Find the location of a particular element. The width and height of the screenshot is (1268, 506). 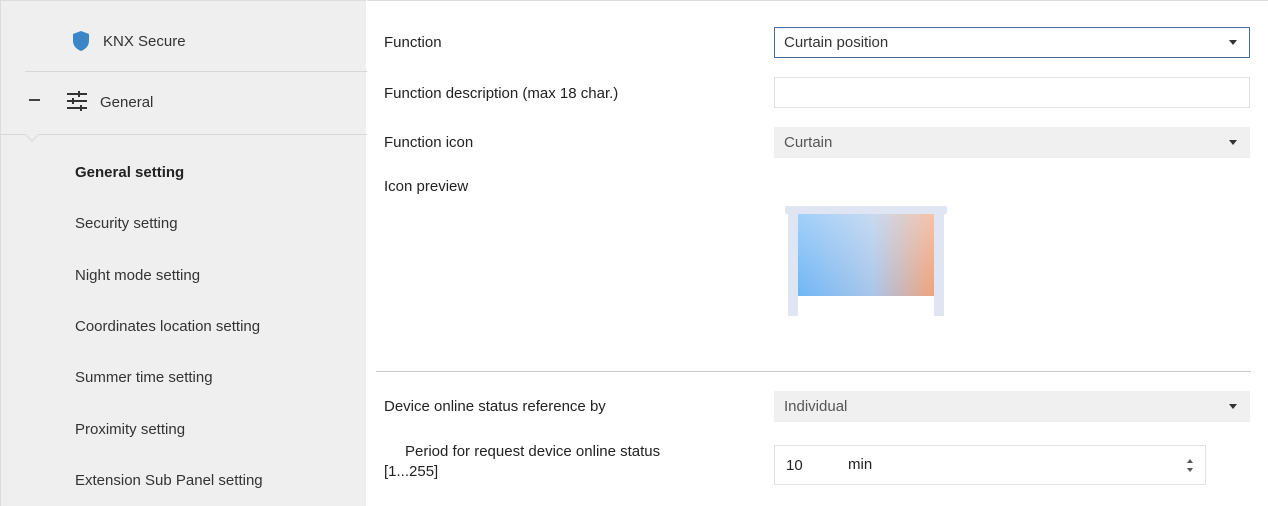

device-online-status-label: Device online status reference by is located at coordinates (495, 406).